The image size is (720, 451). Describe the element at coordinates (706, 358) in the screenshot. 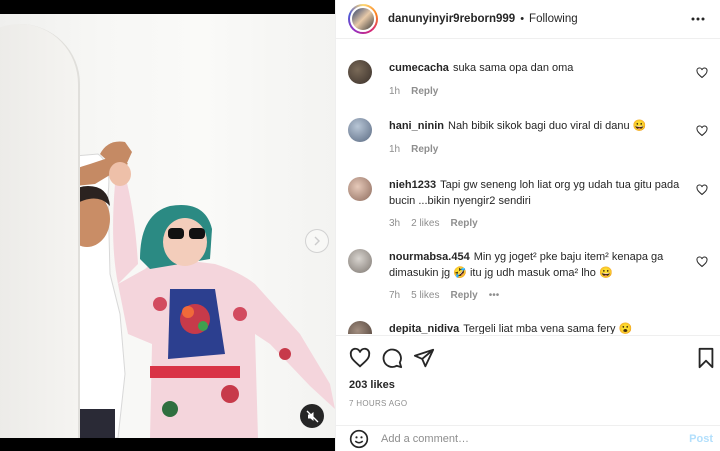

I see `bookmark-icon` at that location.